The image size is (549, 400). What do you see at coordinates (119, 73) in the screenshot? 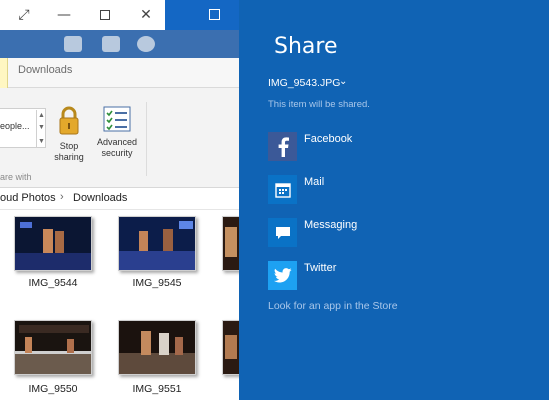
I see `ribbon-tabs: Downloads` at bounding box center [119, 73].